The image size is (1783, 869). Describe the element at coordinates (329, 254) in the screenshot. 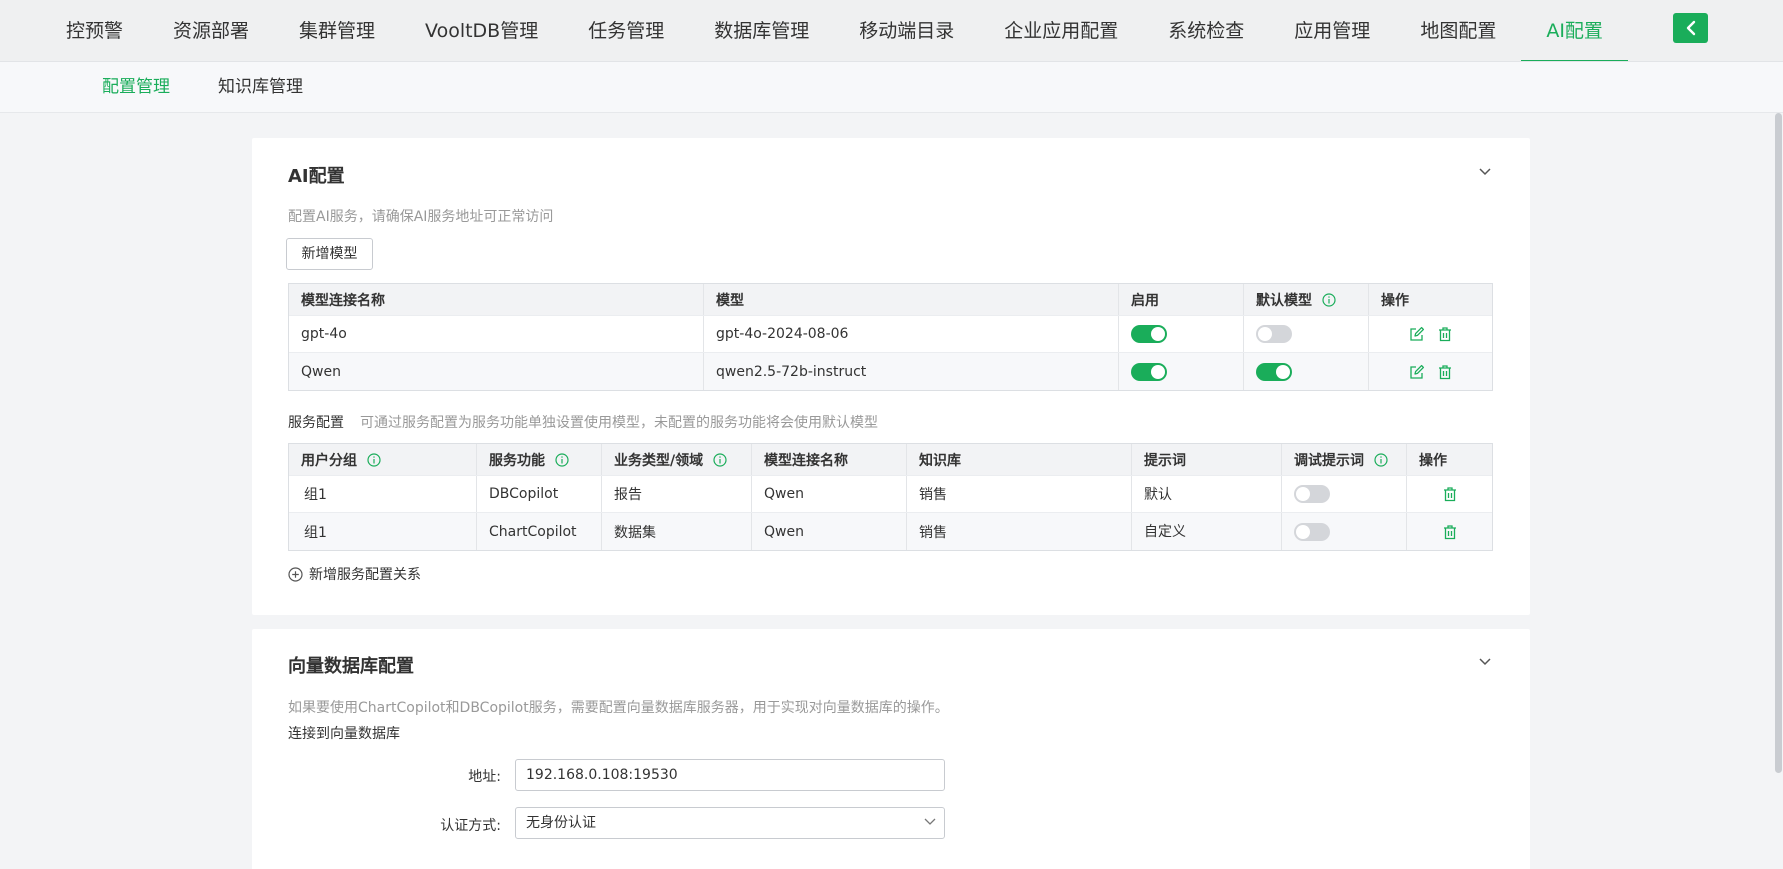

I see `add-model-button: 新增模型` at that location.